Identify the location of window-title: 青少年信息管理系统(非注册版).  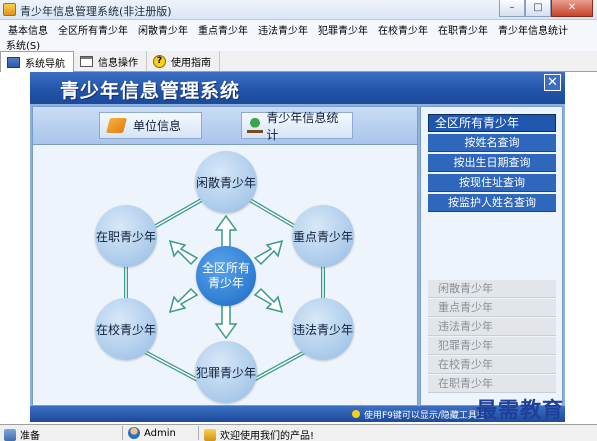
(96, 11).